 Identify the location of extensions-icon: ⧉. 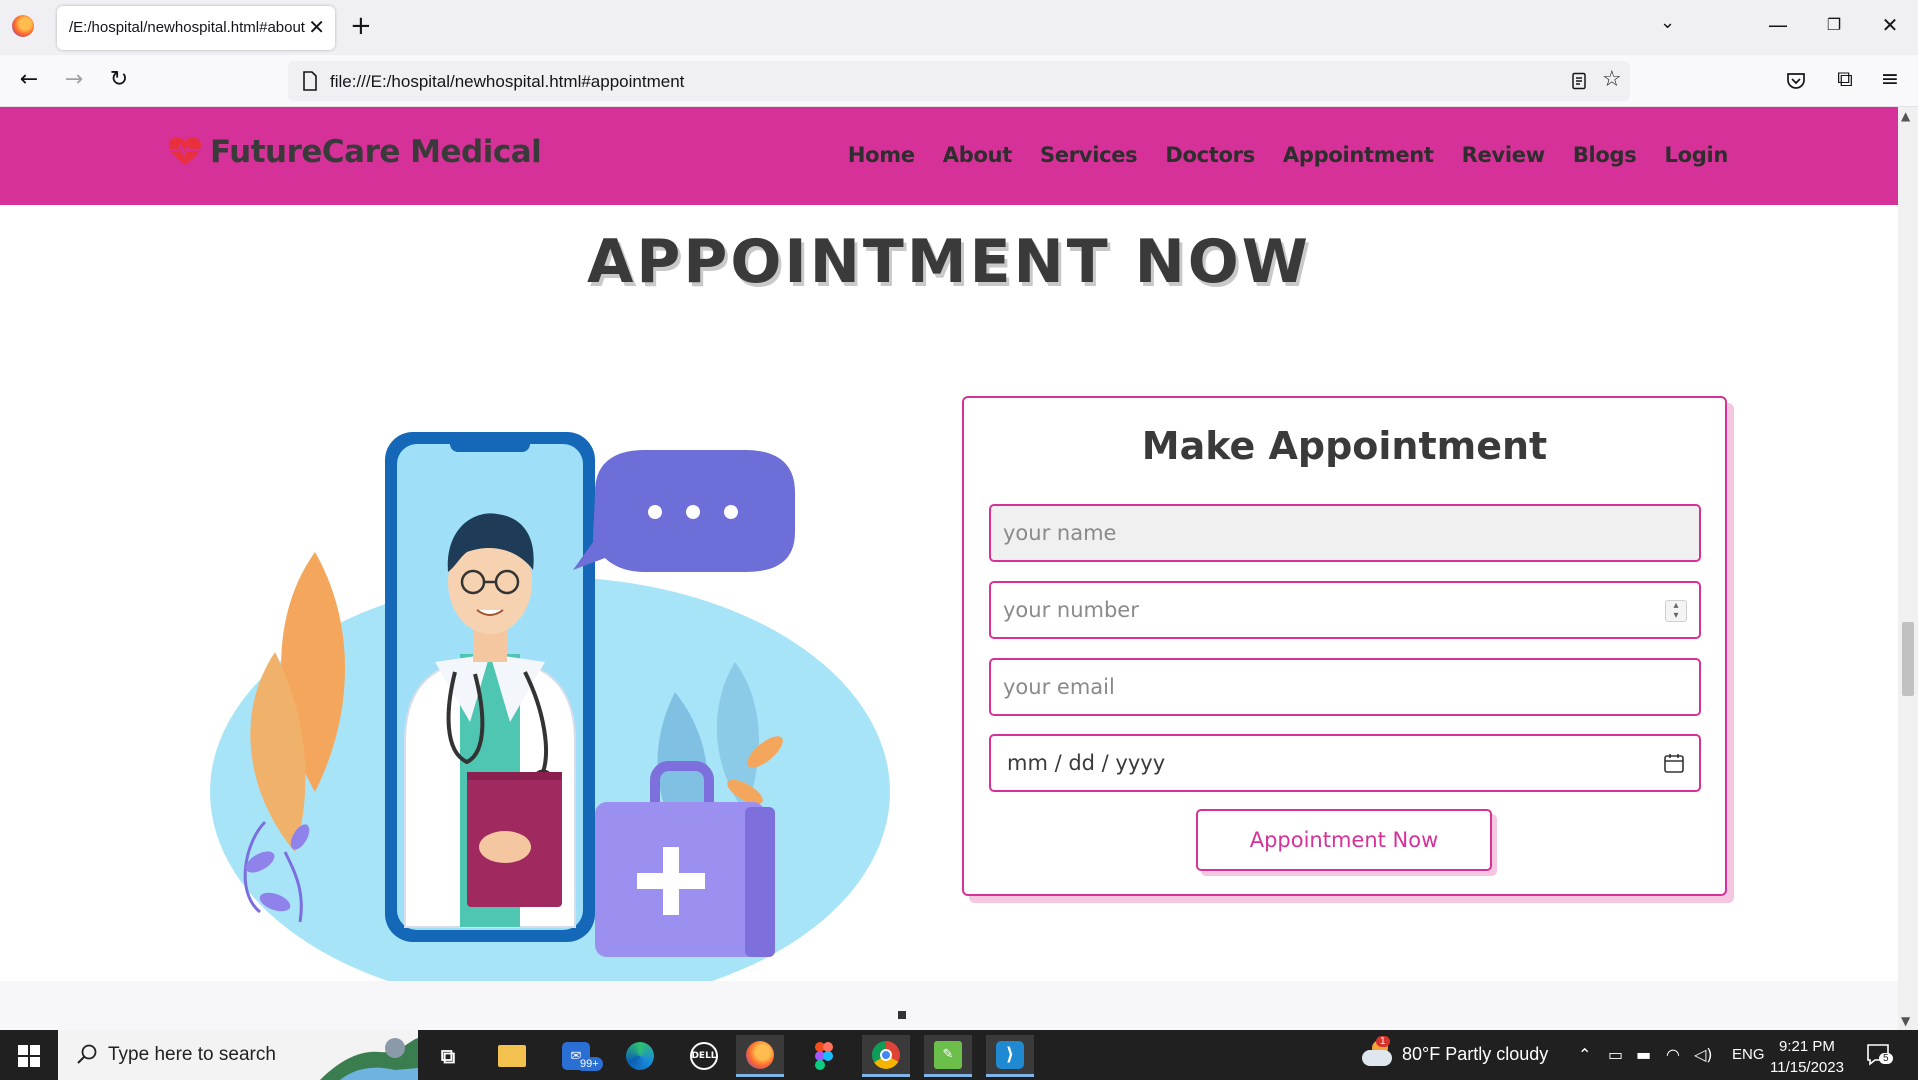
(1845, 80).